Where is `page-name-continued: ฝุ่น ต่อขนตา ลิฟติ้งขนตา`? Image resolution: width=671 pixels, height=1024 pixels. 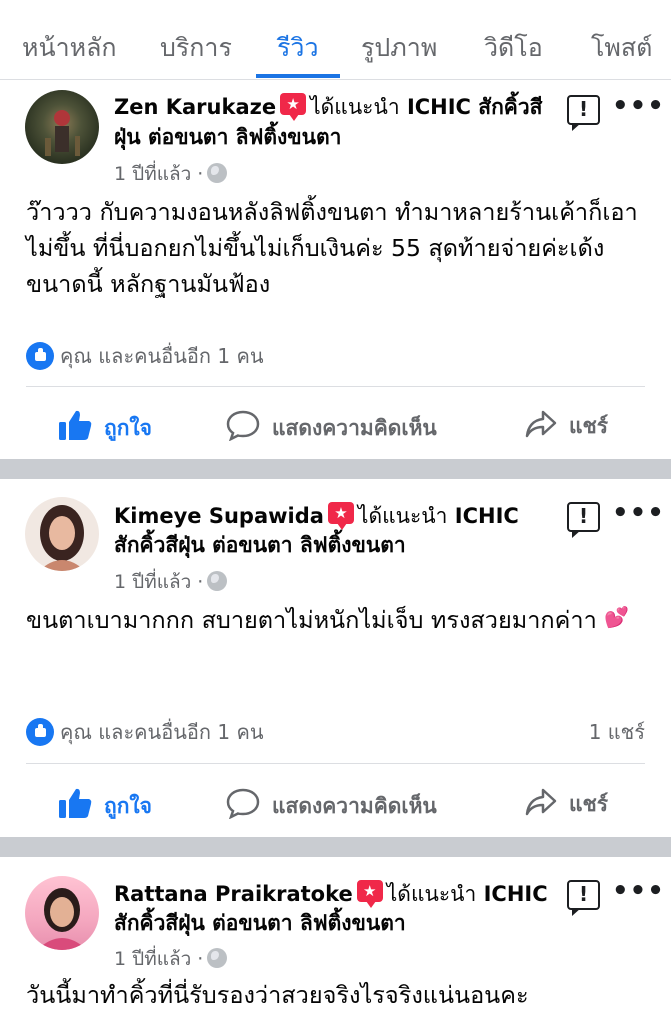
page-name-continued: ฝุ่น ต่อขนตา ลิฟติ้งขนตา is located at coordinates (227, 137).